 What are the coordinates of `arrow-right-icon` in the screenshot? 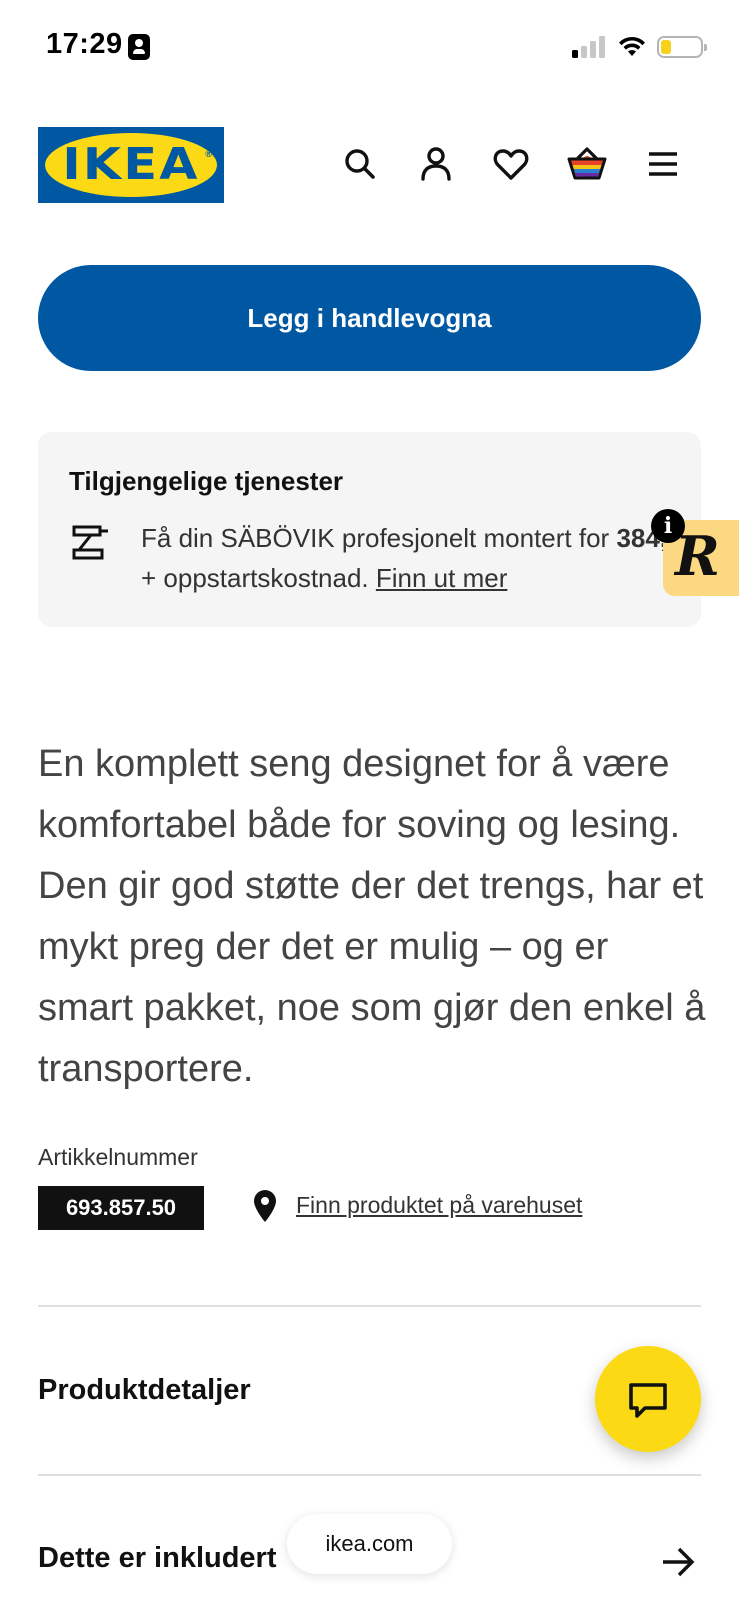 It's located at (678, 1562).